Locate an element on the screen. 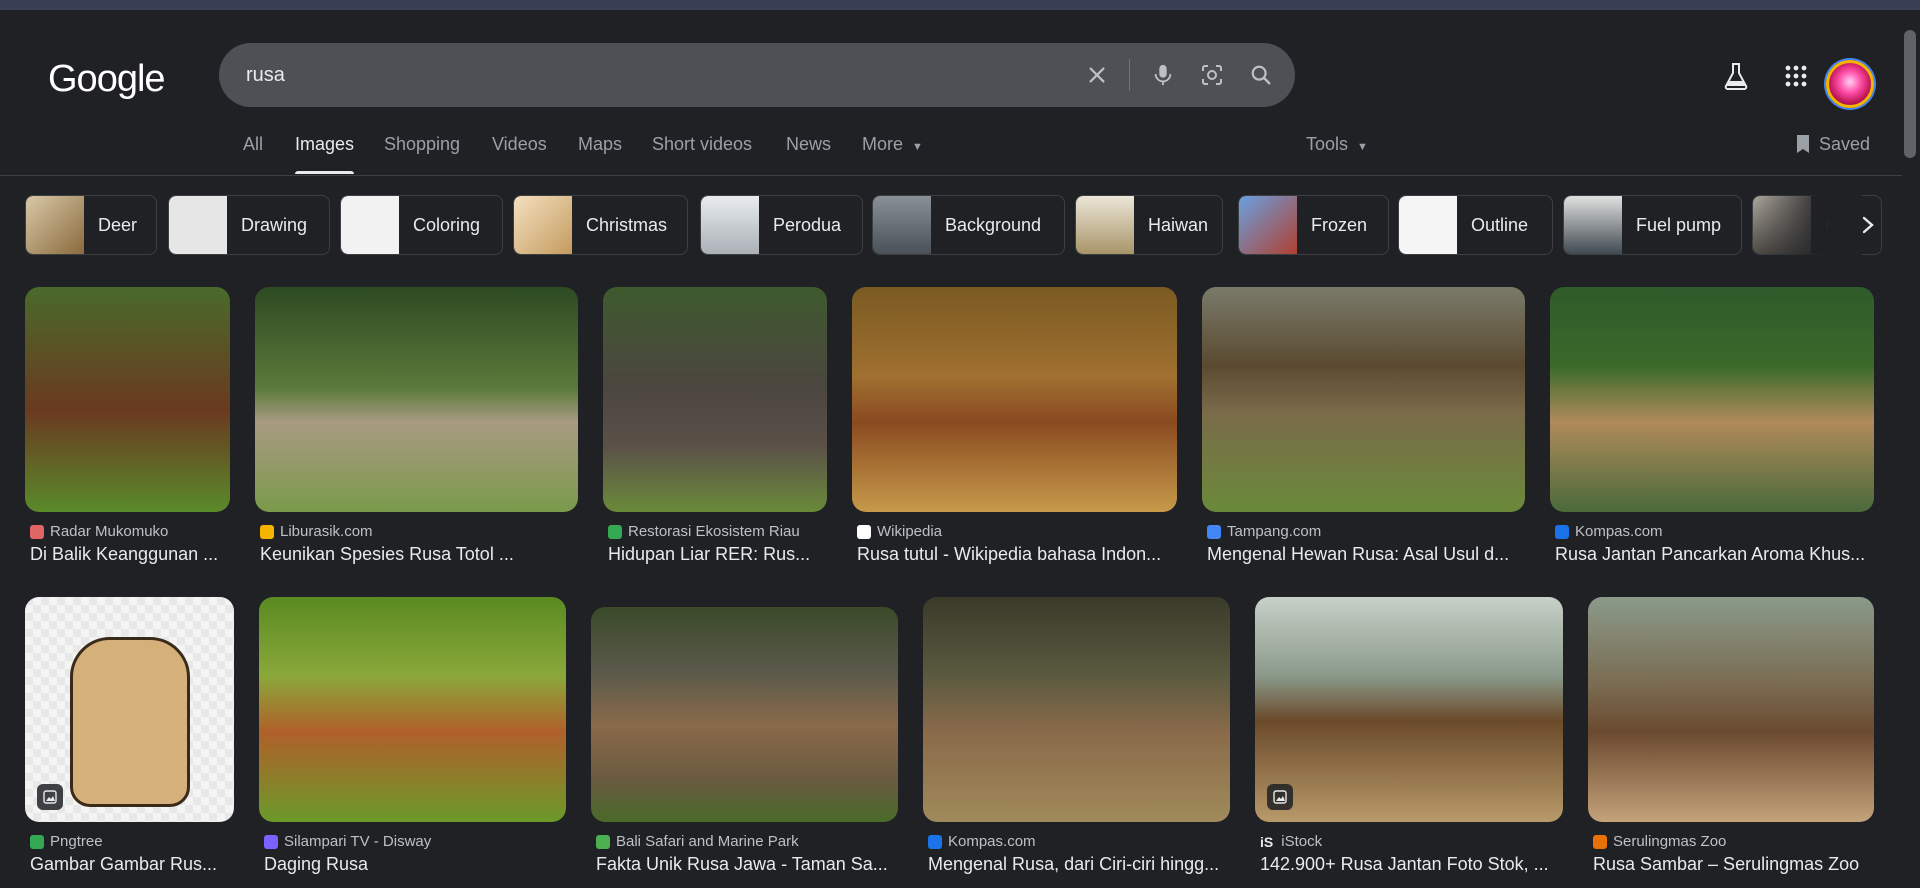  flask-icon is located at coordinates (1736, 76).